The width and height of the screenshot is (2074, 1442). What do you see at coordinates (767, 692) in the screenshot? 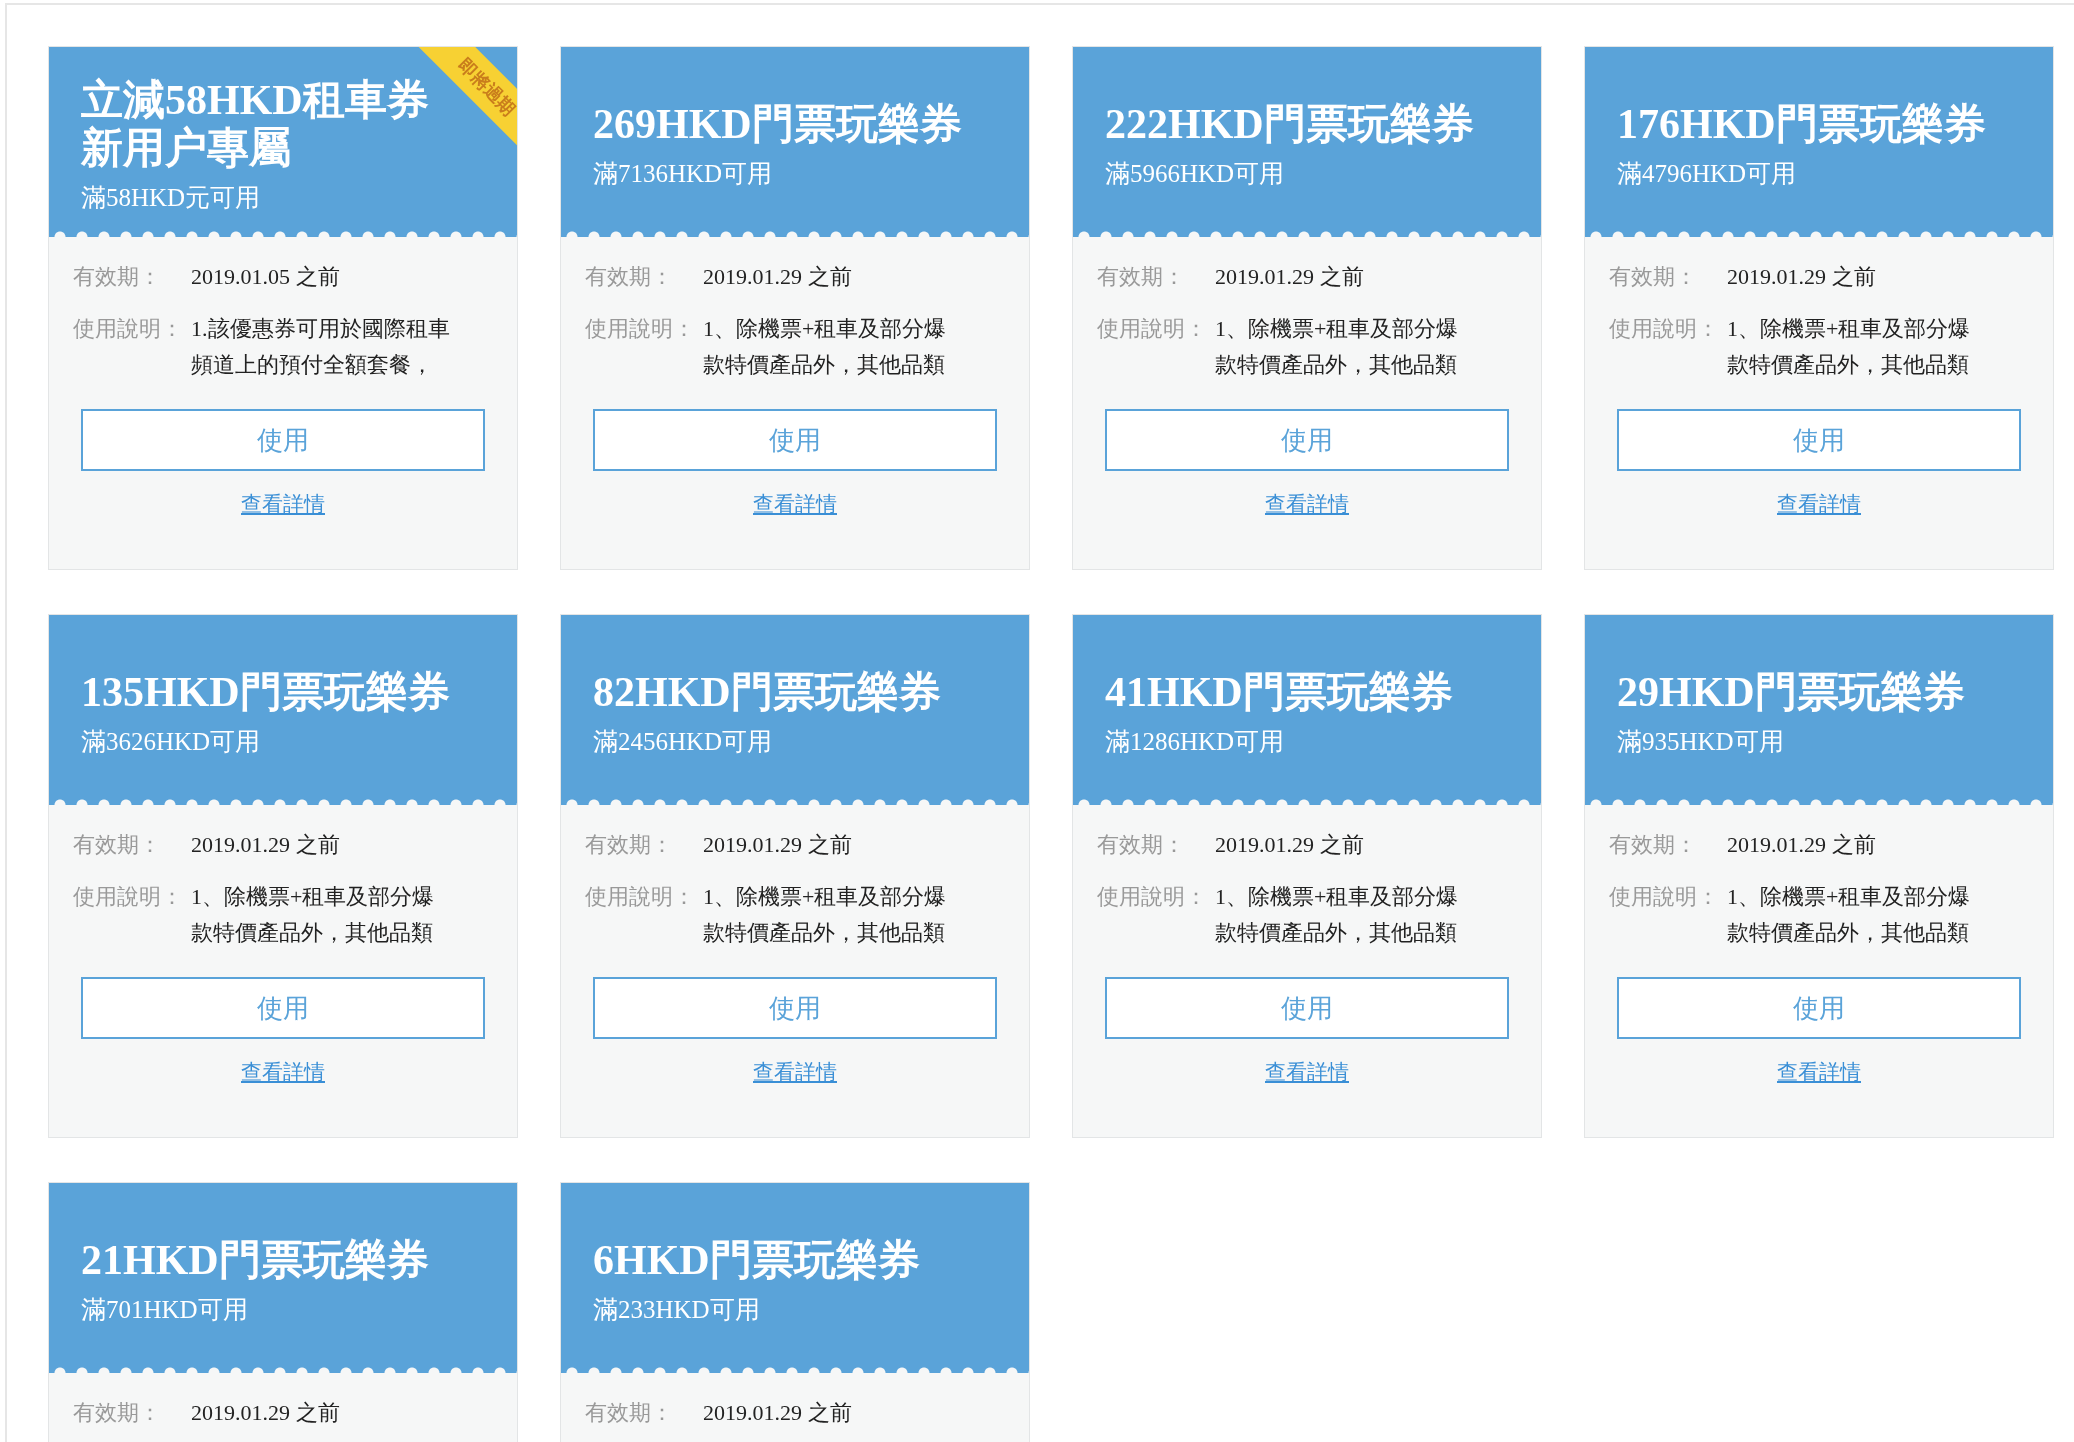
I see `coupon-title: 82HKD門票玩樂券` at bounding box center [767, 692].